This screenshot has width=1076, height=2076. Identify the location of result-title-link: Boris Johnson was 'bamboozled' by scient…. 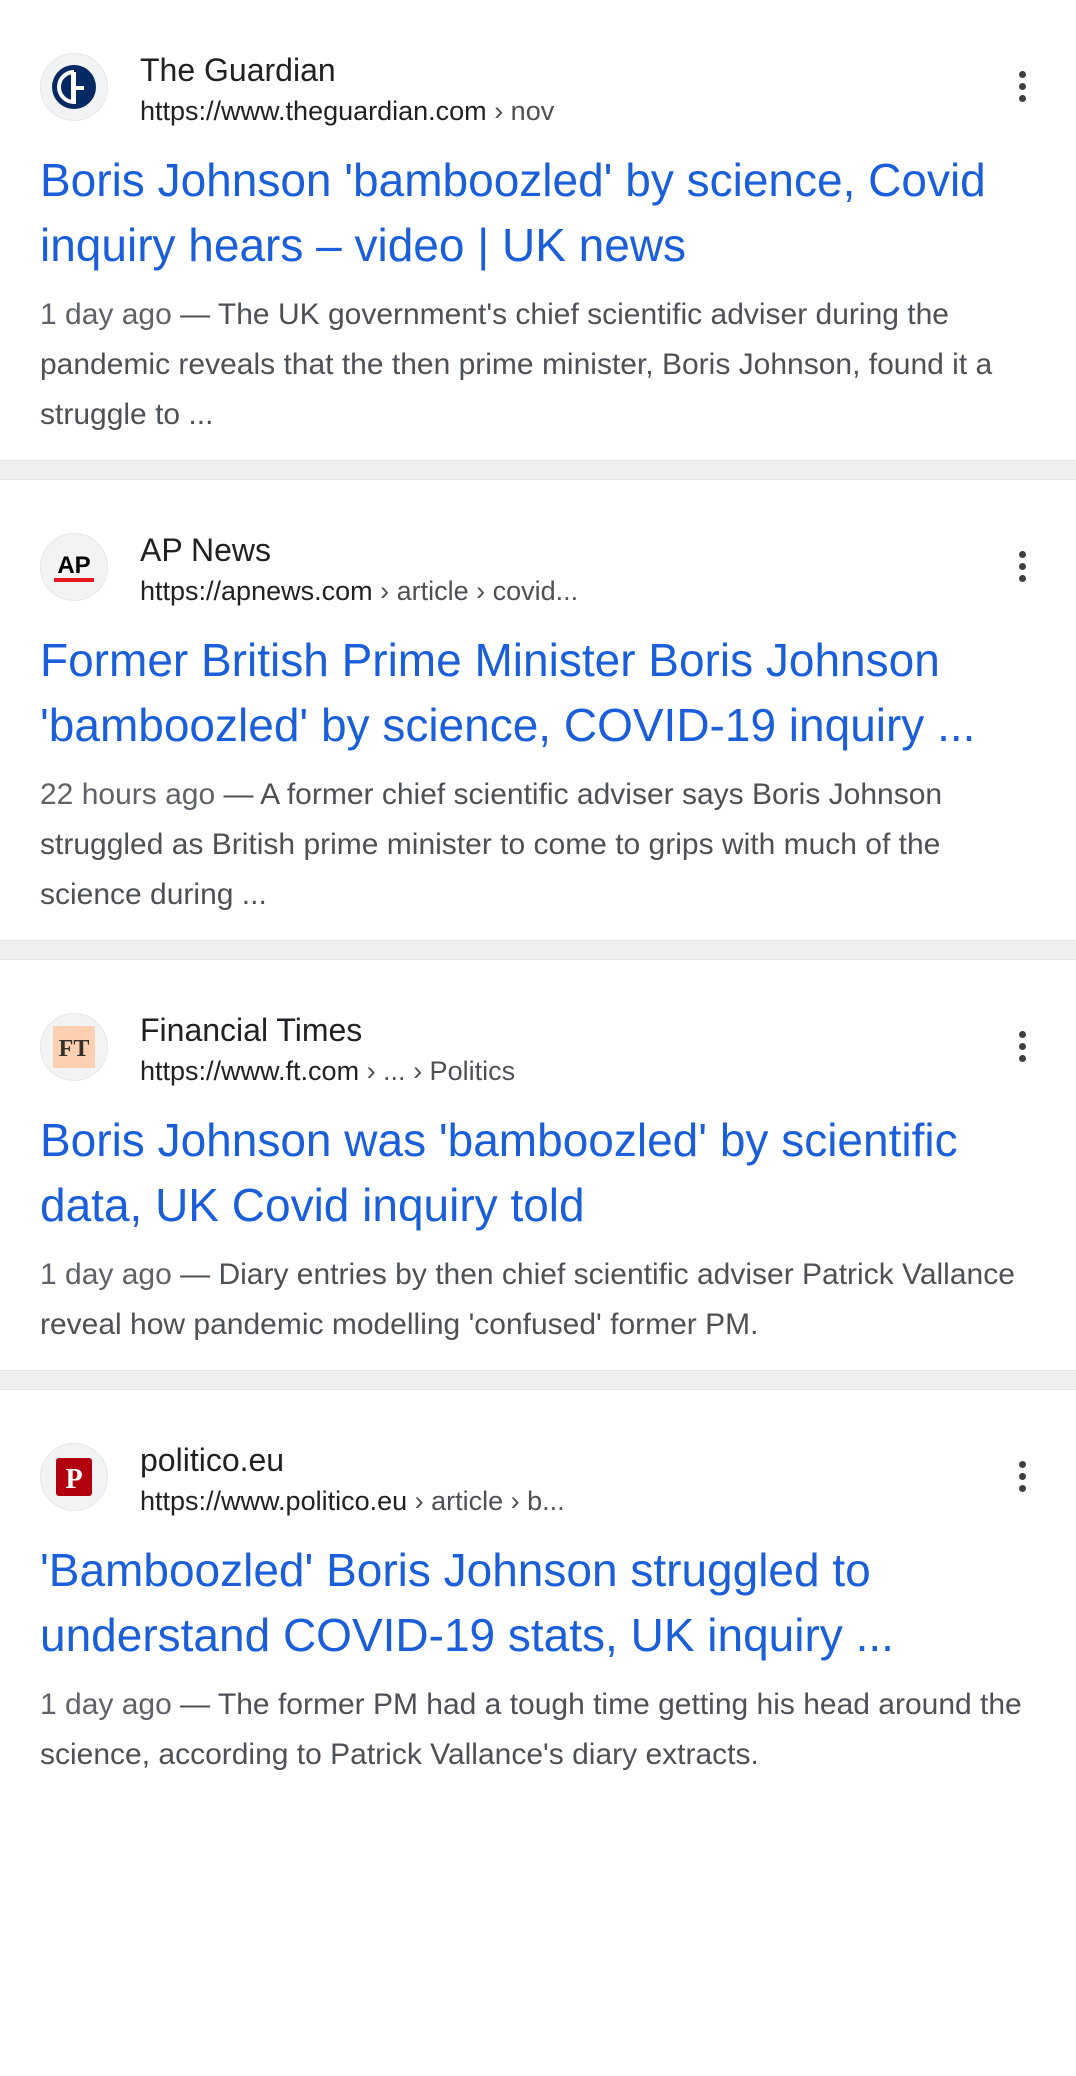
(538, 1173).